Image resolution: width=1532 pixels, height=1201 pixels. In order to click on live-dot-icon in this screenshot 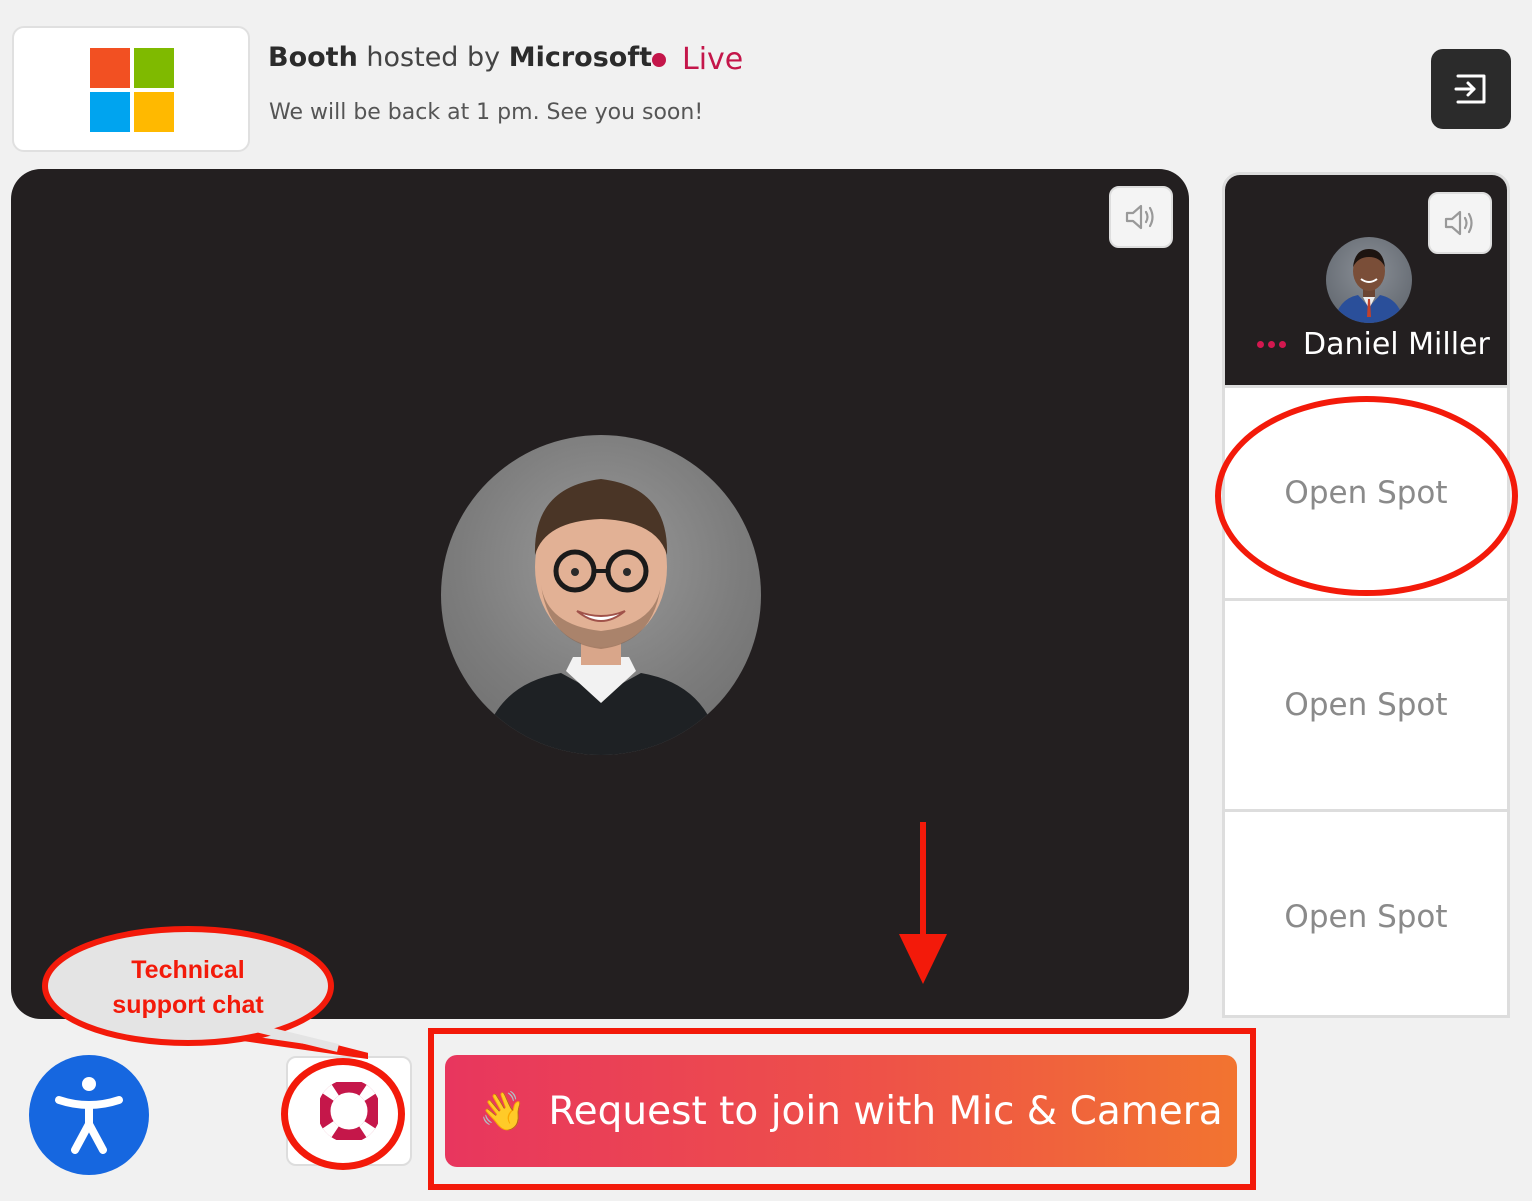, I will do `click(659, 59)`.